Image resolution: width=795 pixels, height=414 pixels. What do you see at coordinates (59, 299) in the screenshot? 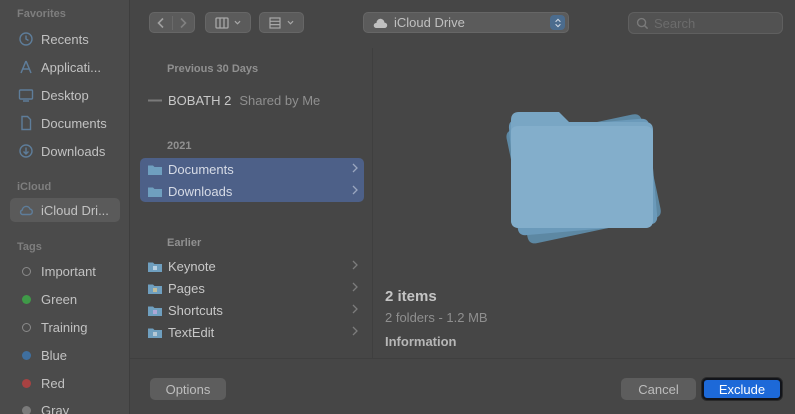
I see `sidebar-item-label: Green` at bounding box center [59, 299].